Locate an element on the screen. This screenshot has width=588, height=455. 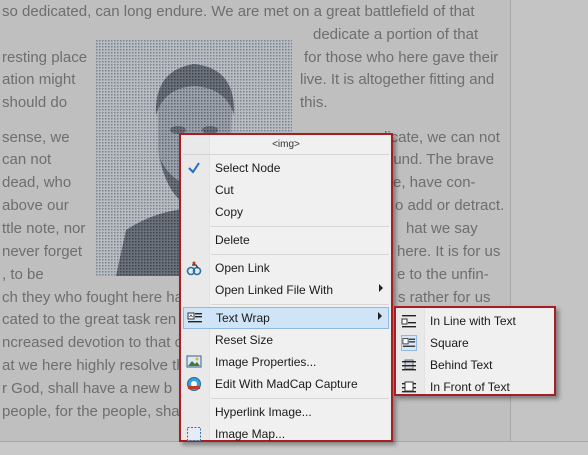
menu-item-label: Delete is located at coordinates (232, 240).